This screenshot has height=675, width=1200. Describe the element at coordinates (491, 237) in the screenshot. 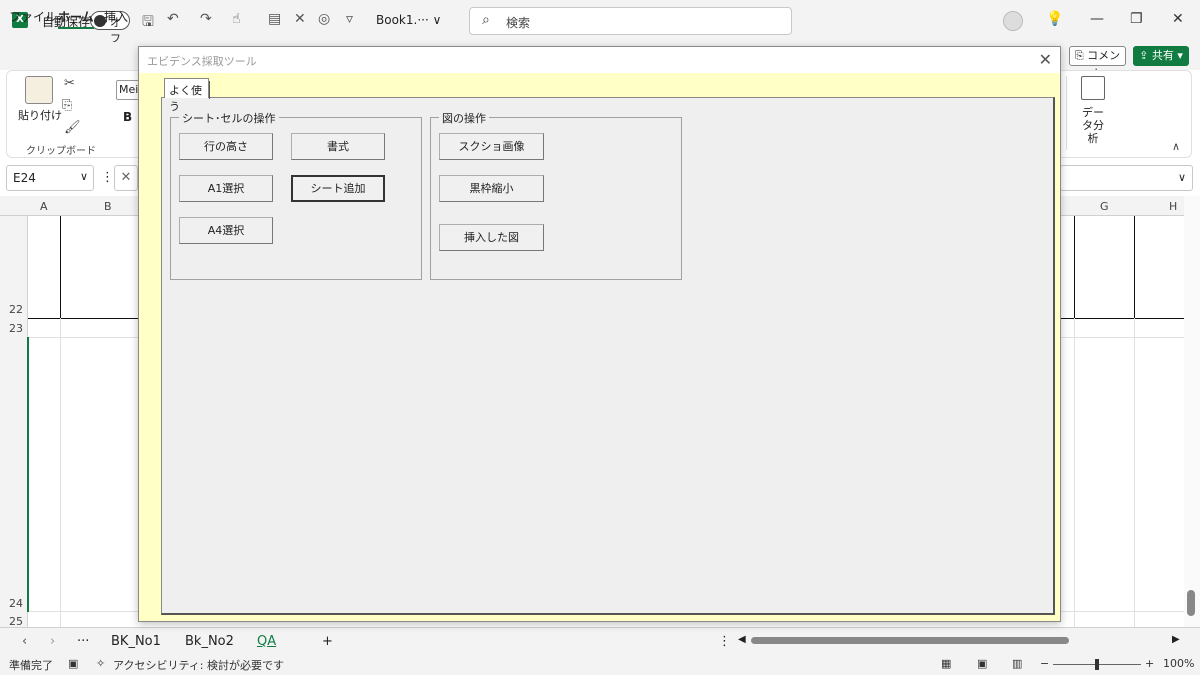

I see `inserted-figure-button: 挿入した図` at that location.